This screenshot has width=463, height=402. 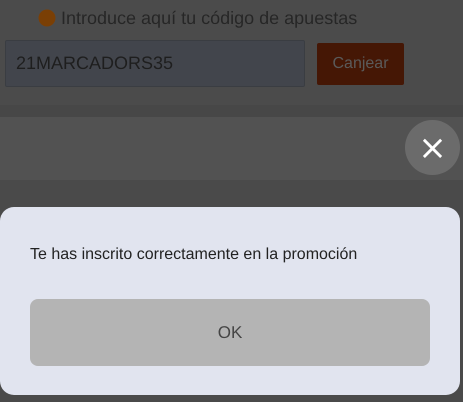 What do you see at coordinates (47, 18) in the screenshot?
I see `coin-icon` at bounding box center [47, 18].